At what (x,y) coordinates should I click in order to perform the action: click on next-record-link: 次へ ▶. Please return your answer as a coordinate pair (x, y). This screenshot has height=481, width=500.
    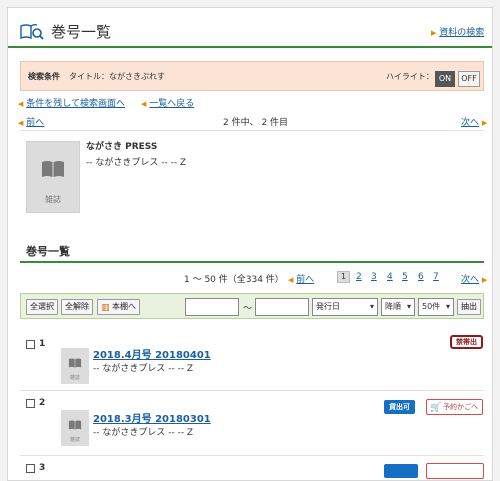
    Looking at the image, I should click on (474, 121).